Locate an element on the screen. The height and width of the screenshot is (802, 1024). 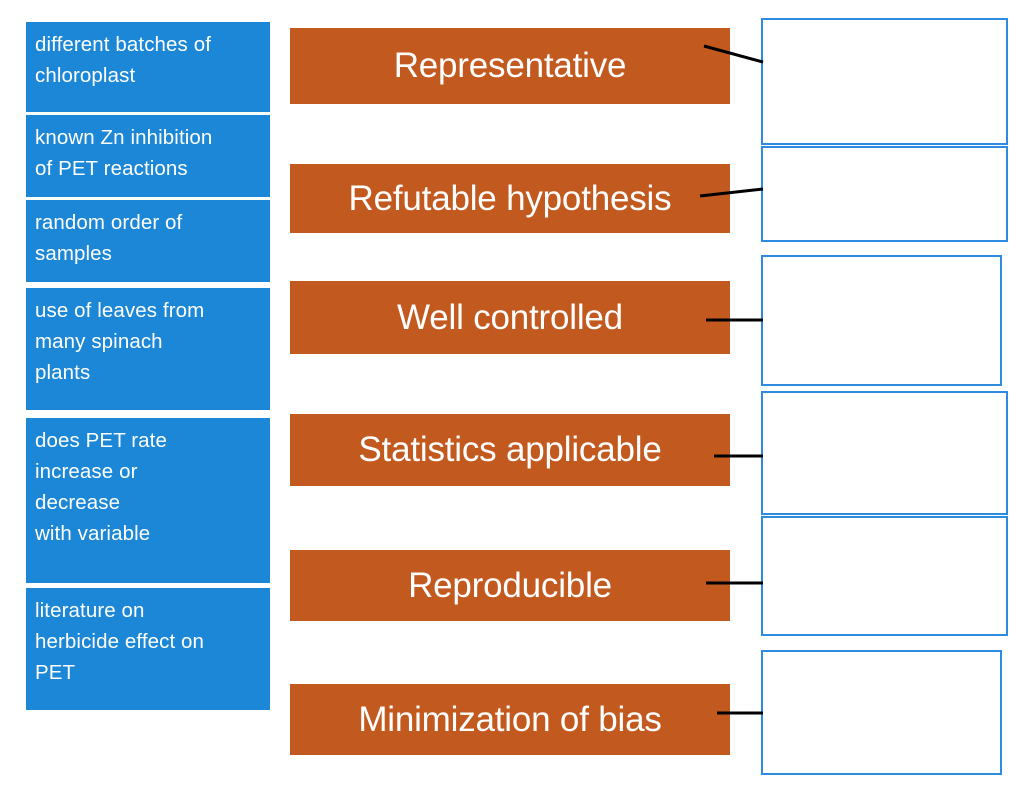
evidence-card-line: use of leaves from is located at coordinates (120, 310).